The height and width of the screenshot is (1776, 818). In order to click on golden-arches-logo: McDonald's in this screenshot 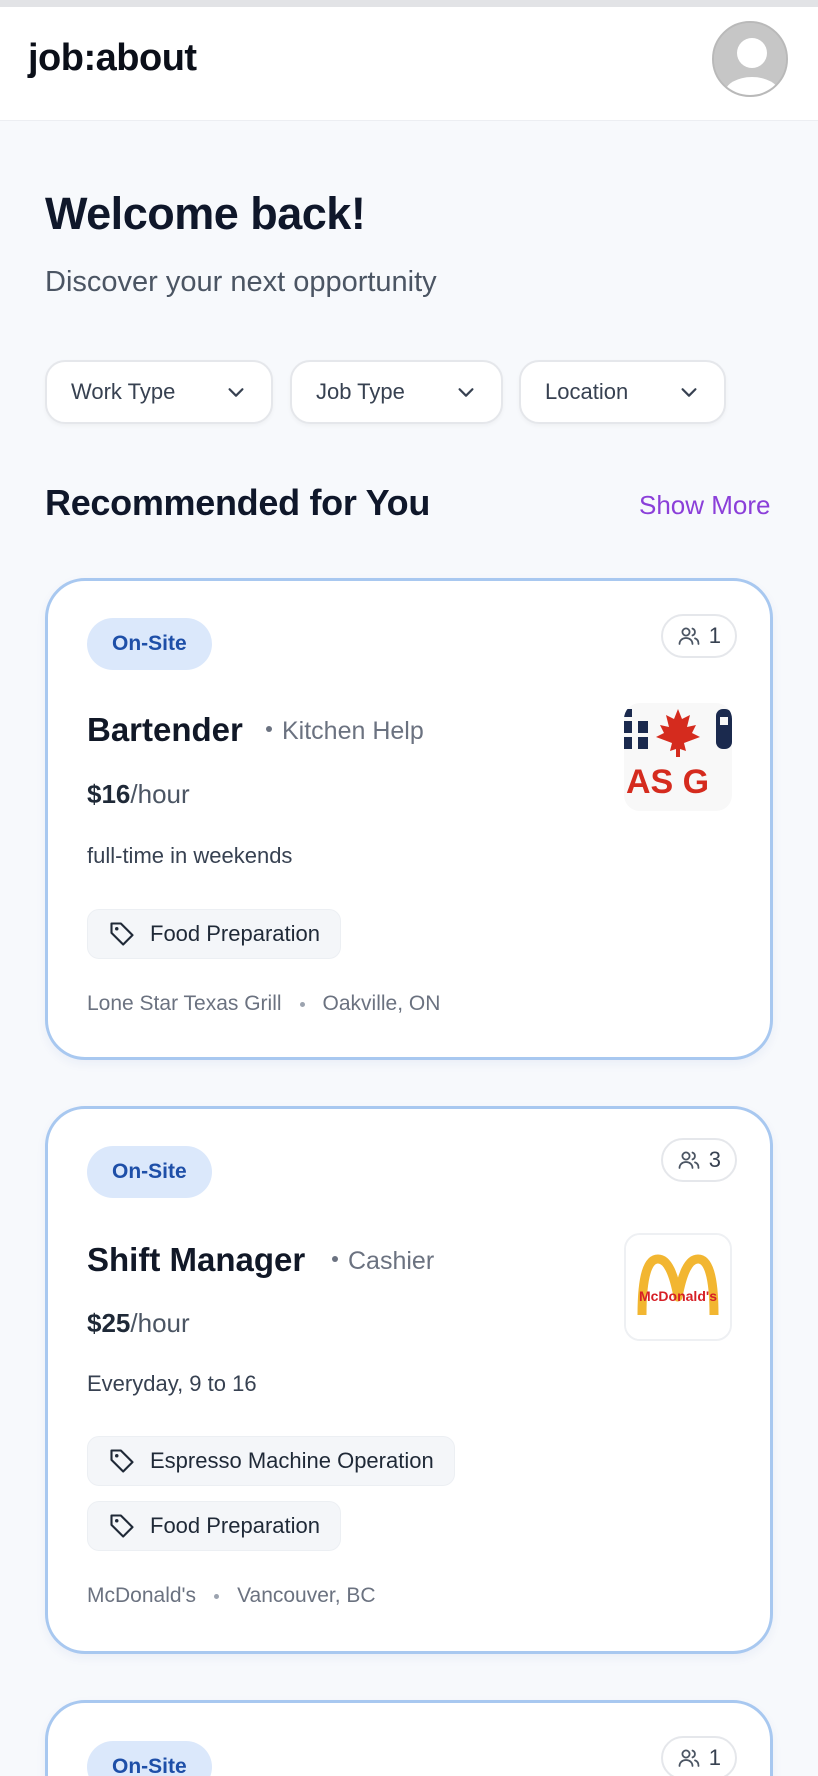, I will do `click(678, 1287)`.